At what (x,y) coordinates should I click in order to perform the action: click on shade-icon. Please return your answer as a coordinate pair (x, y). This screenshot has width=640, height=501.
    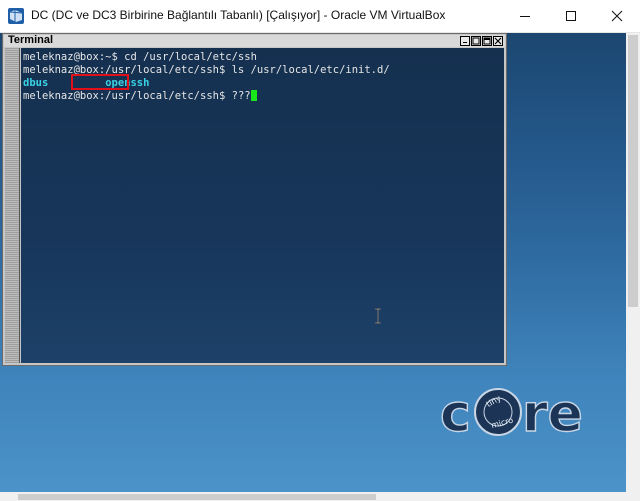
    Looking at the image, I should click on (476, 41).